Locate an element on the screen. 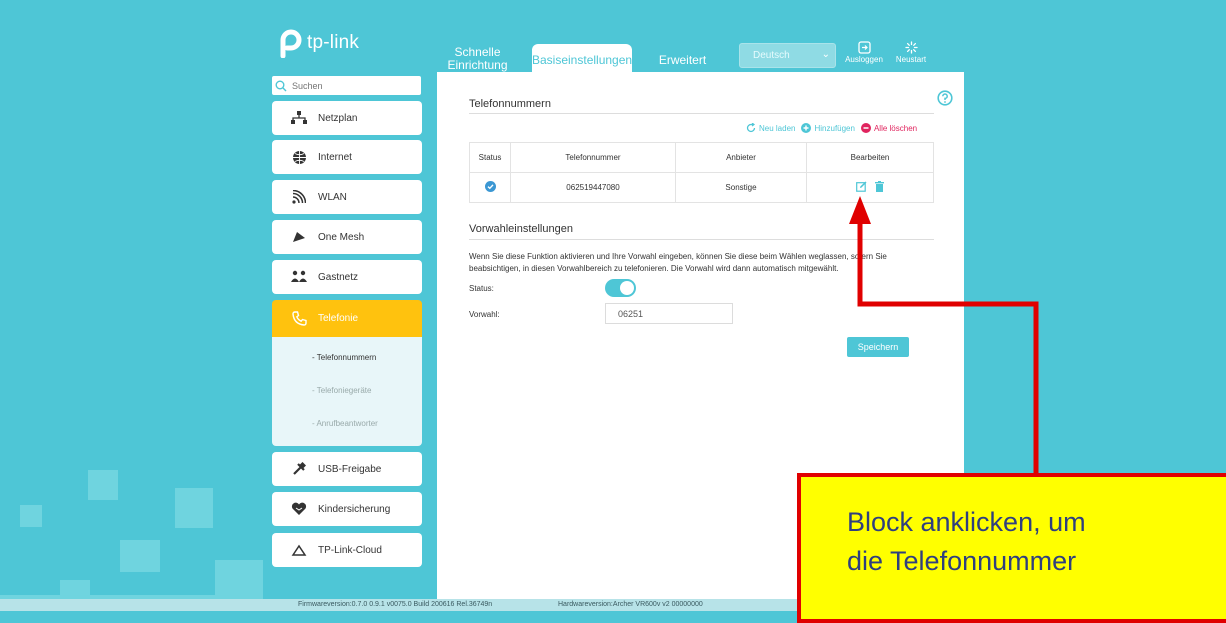 This screenshot has height=623, width=1226. table-actions: Neu laden Hinzufügen Alle löschen is located at coordinates (828, 128).